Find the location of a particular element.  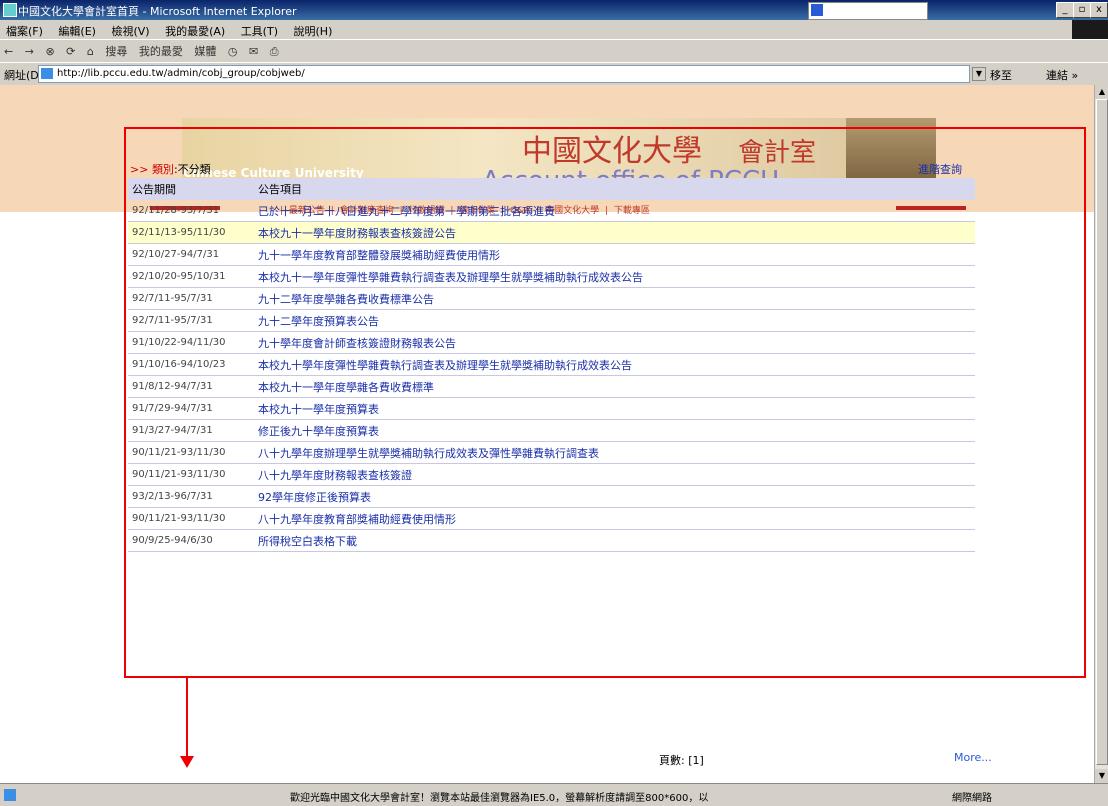

back-button: ← is located at coordinates (8, 51).